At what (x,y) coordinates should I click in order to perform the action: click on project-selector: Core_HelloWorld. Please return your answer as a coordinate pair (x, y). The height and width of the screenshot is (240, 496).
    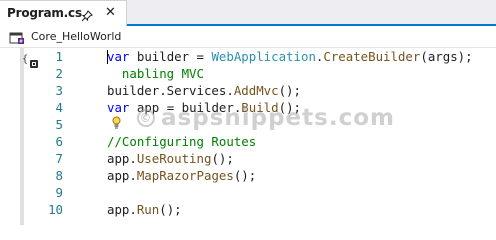
    Looking at the image, I should click on (76, 36).